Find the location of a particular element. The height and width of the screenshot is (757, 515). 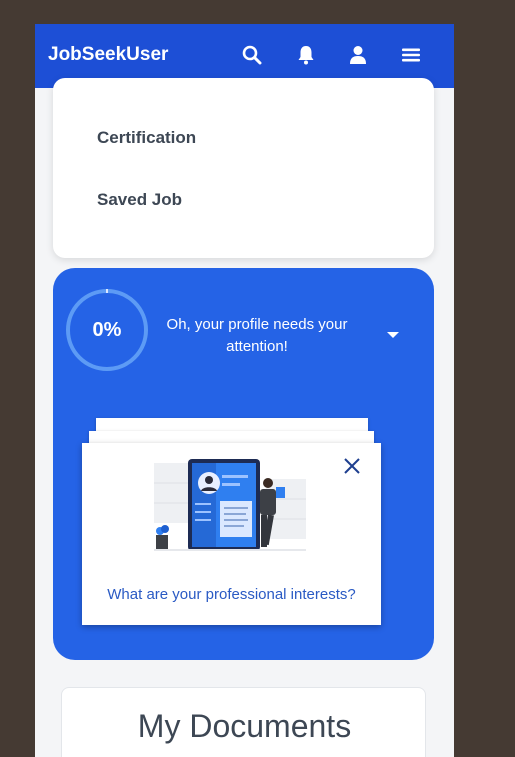

interest-prompt-card: What are your professional interests? is located at coordinates (231, 534).